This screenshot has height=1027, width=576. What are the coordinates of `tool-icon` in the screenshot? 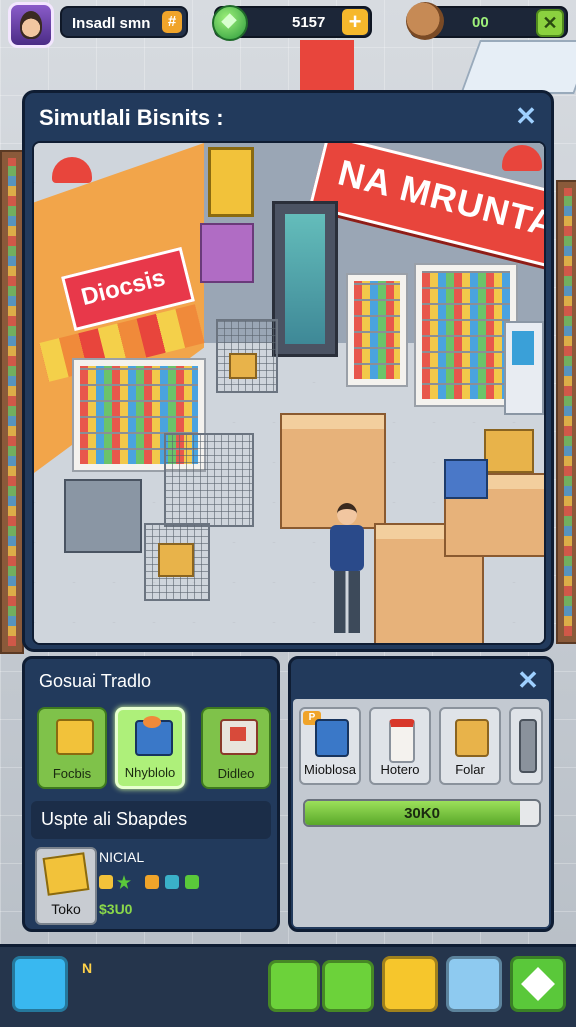 It's located at (528, 746).